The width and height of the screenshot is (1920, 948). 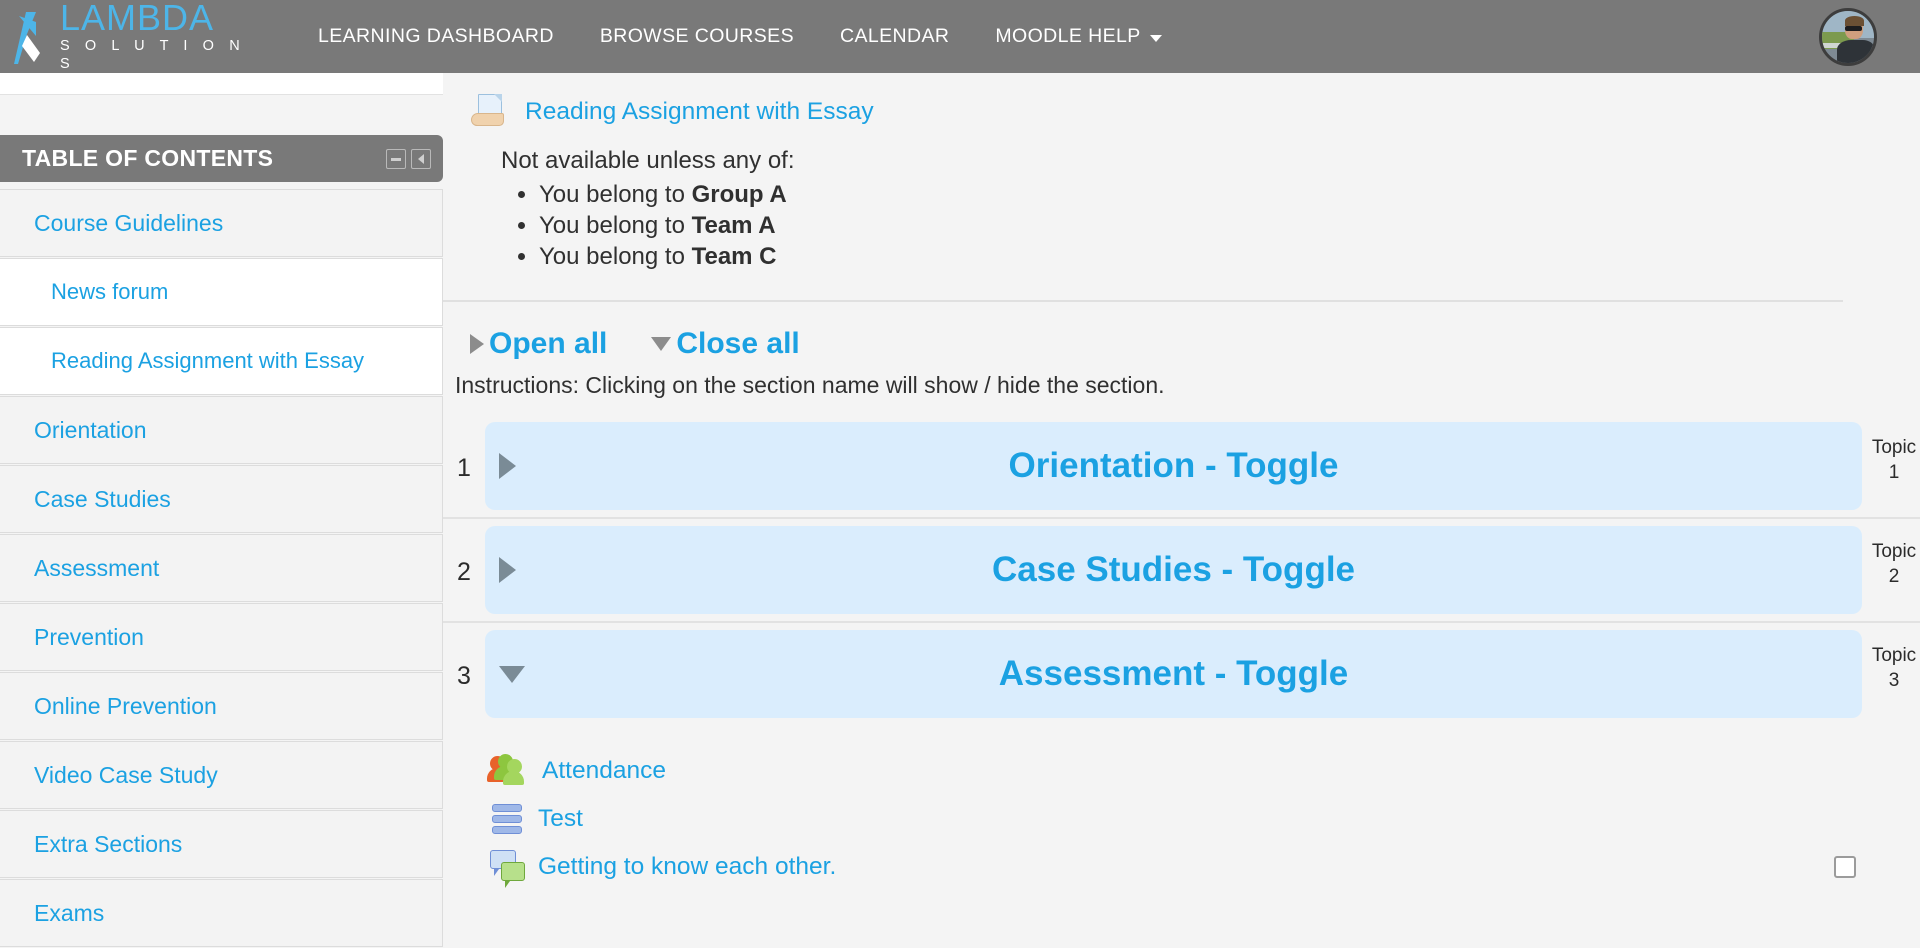 What do you see at coordinates (421, 158) in the screenshot?
I see `collapse-left-icon` at bounding box center [421, 158].